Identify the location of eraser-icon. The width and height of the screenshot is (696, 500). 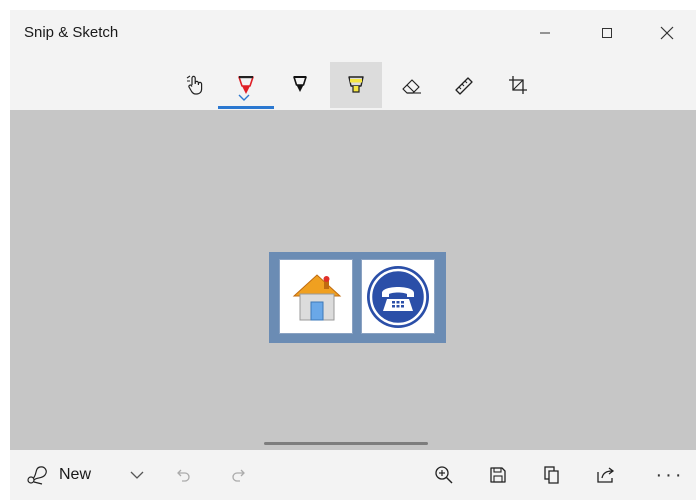
(411, 86).